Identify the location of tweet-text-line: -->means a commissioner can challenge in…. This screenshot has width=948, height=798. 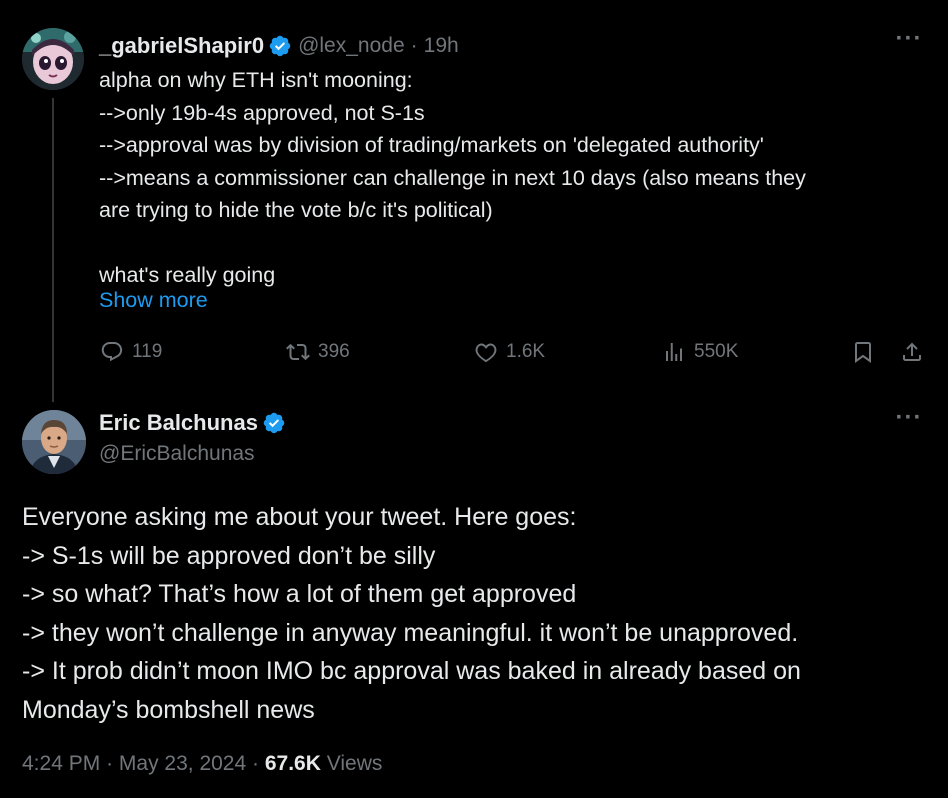
(452, 177).